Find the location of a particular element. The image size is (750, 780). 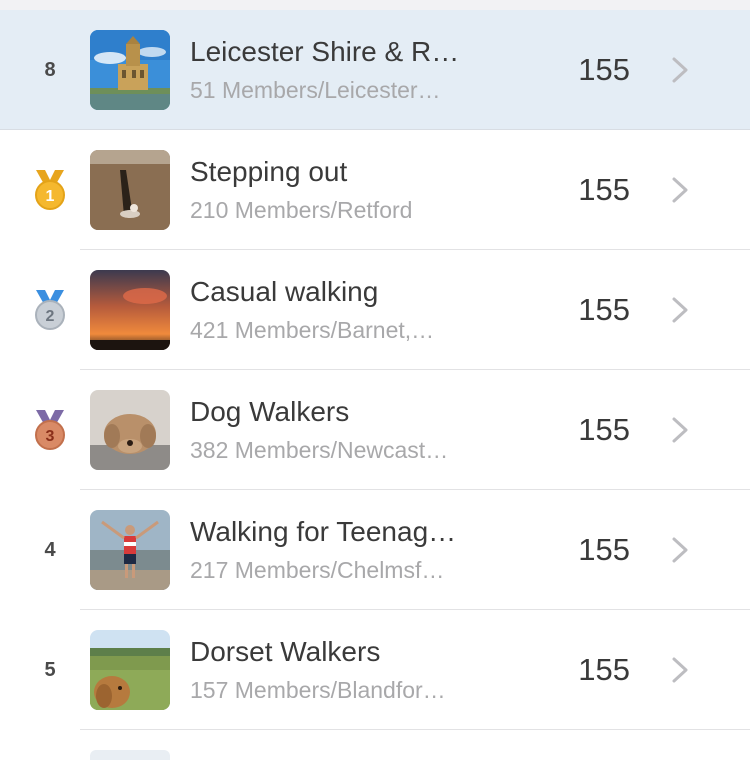

group-members-location: 210 Members/Retford is located at coordinates (301, 210).